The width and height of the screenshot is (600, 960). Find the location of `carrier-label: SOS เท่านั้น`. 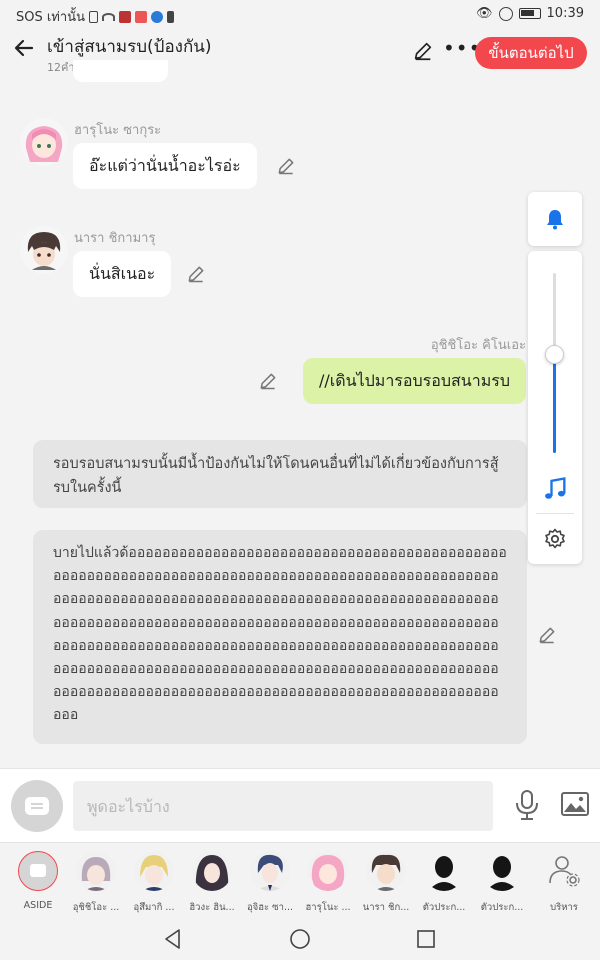

carrier-label: SOS เท่านั้น is located at coordinates (50, 17).